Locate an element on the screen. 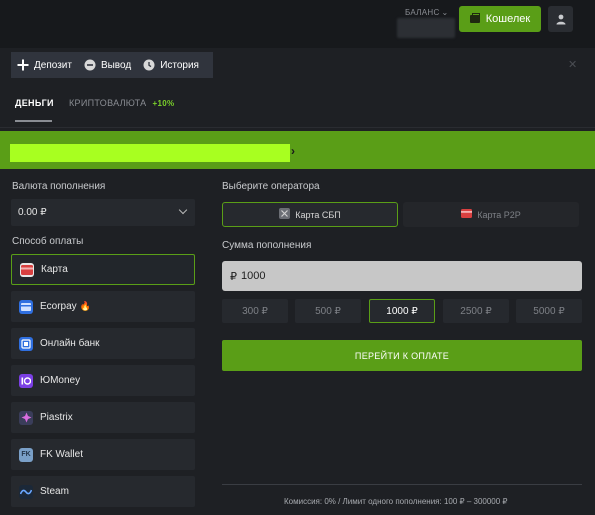 This screenshot has width=595, height=515. wallet-icon is located at coordinates (474, 18).